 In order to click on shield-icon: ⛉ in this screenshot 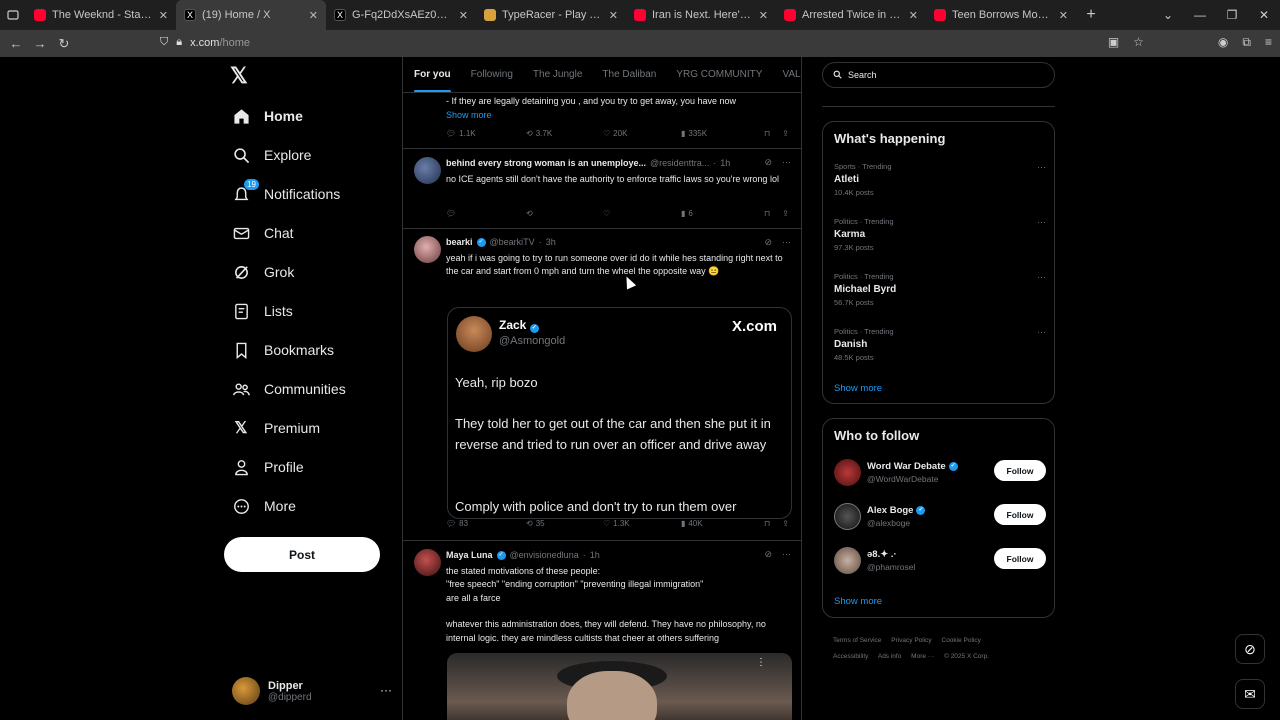, I will do `click(164, 42)`.